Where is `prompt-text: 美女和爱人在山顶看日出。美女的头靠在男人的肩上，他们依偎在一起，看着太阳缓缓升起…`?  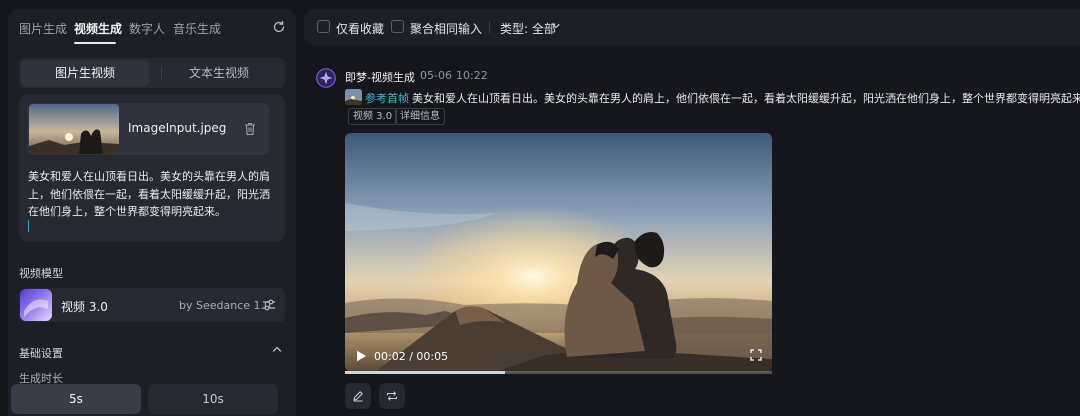
prompt-text: 美女和爱人在山顶看日出。美女的头靠在男人的肩上，他们依偎在一起，看着太阳缓缓升起… is located at coordinates (153, 194).